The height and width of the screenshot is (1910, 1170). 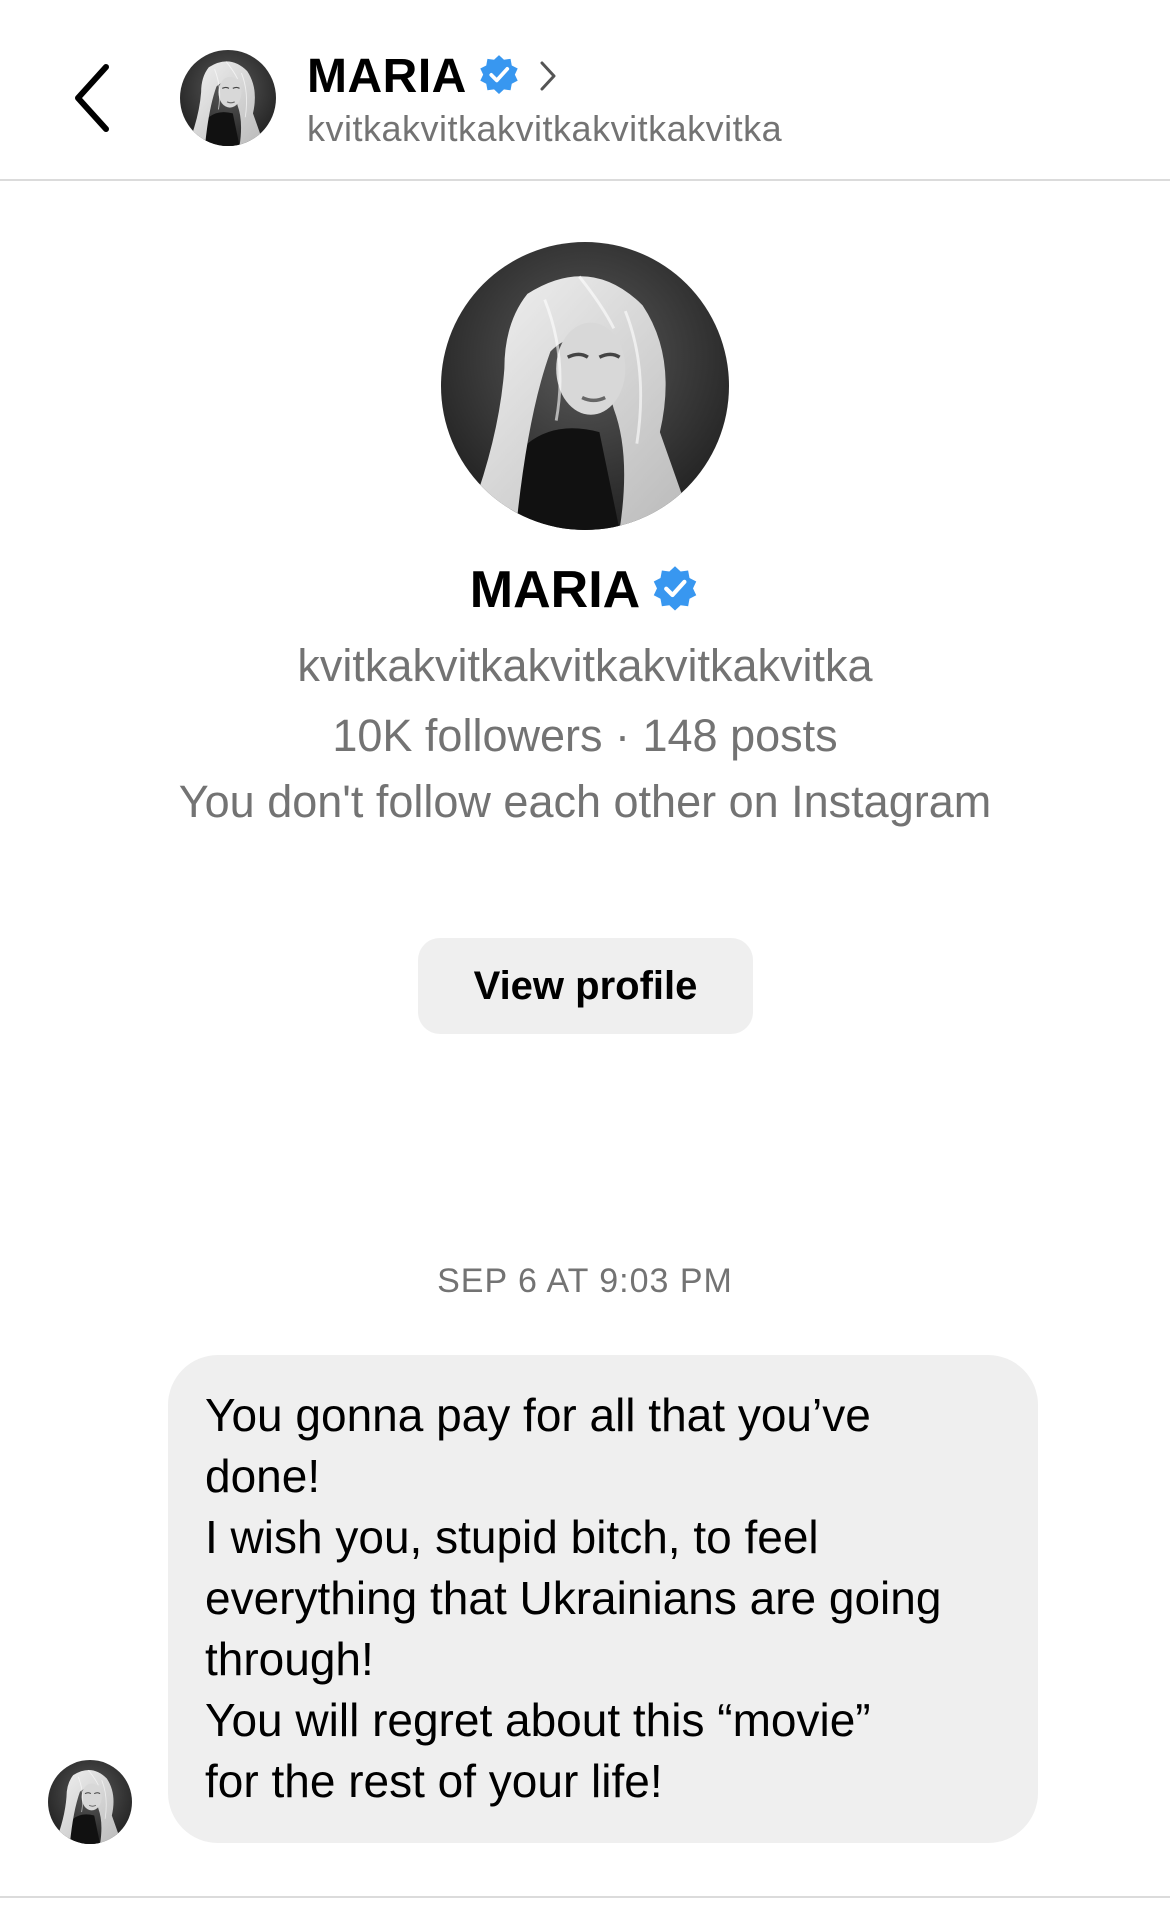 I want to click on header-username: kvitkakvitkakvitkakvitkakvitka, so click(x=545, y=128).